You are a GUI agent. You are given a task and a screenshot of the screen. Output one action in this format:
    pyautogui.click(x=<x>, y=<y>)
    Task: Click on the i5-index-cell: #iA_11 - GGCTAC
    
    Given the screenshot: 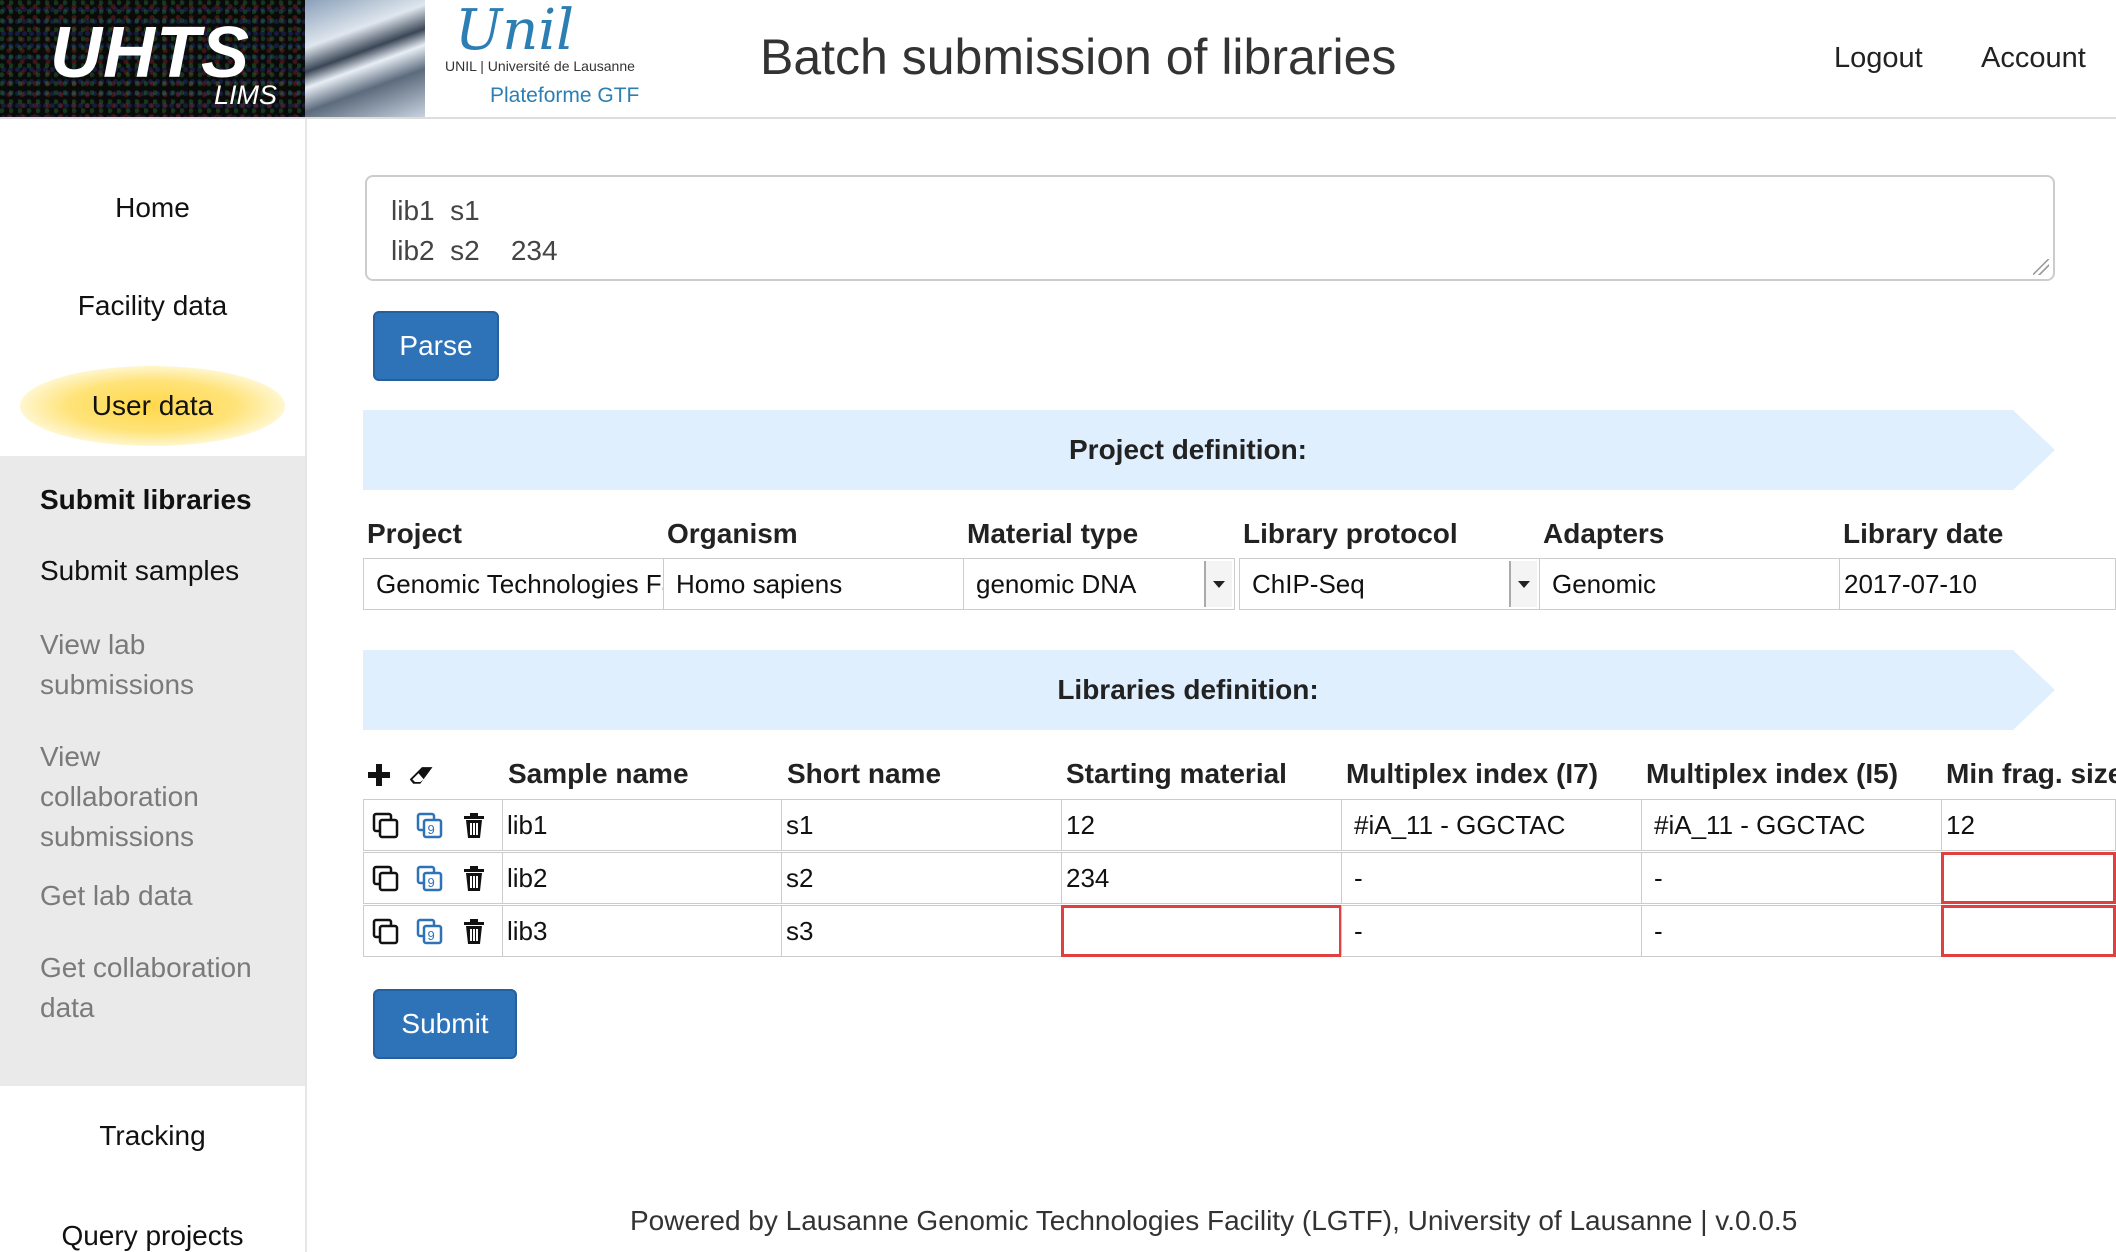 What is the action you would take?
    pyautogui.click(x=1791, y=825)
    